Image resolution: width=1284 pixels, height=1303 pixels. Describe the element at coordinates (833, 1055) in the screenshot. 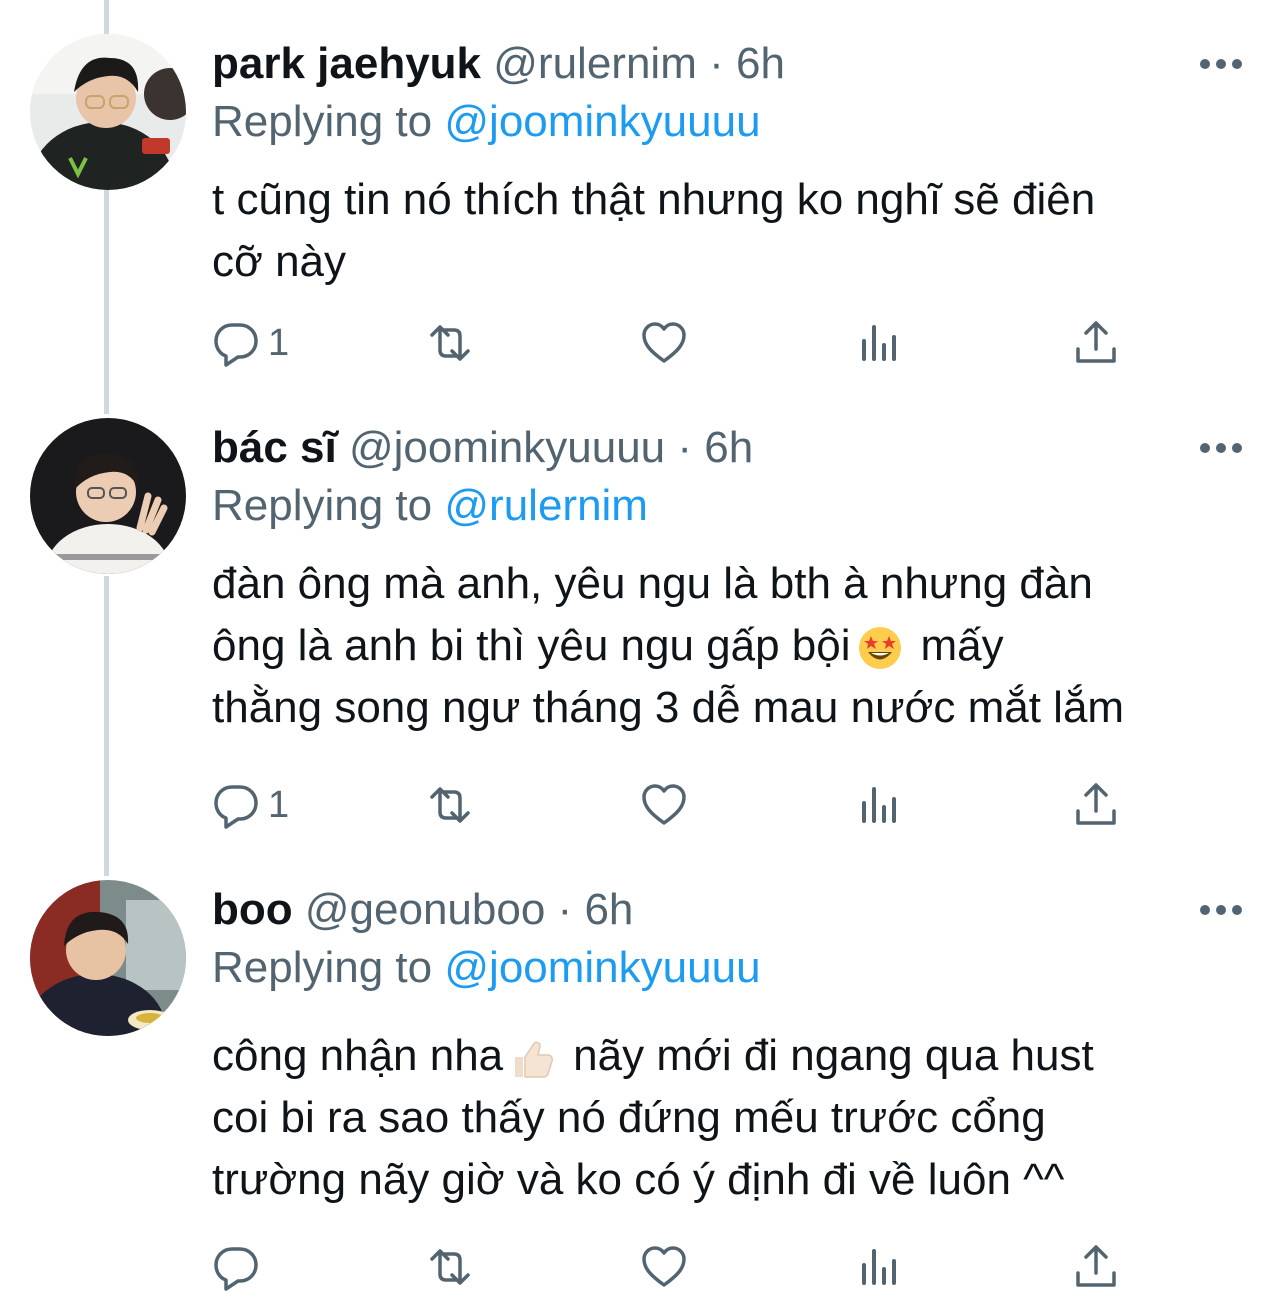

I see `tweet-text-segment: nãy mới đi ngang qua hust` at that location.